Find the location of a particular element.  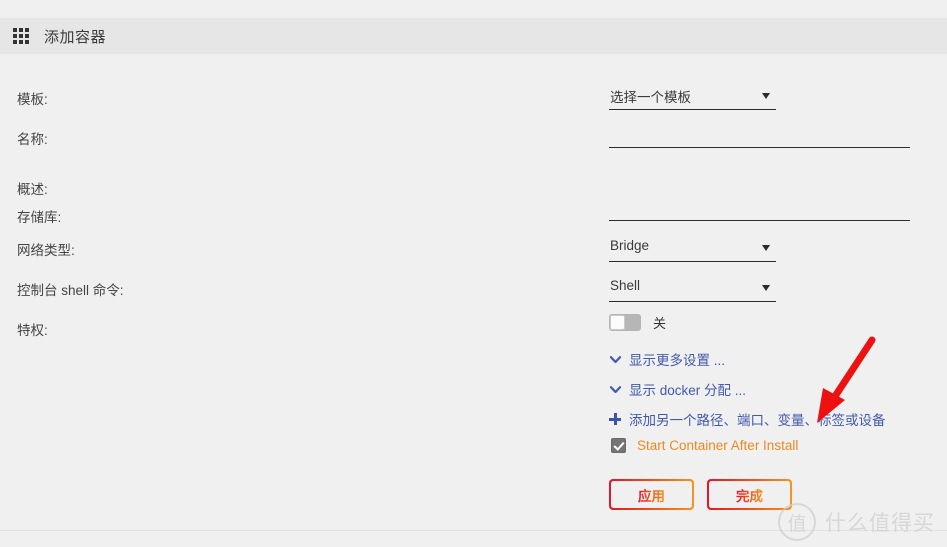

network-type-select: Bridge is located at coordinates (692, 249).